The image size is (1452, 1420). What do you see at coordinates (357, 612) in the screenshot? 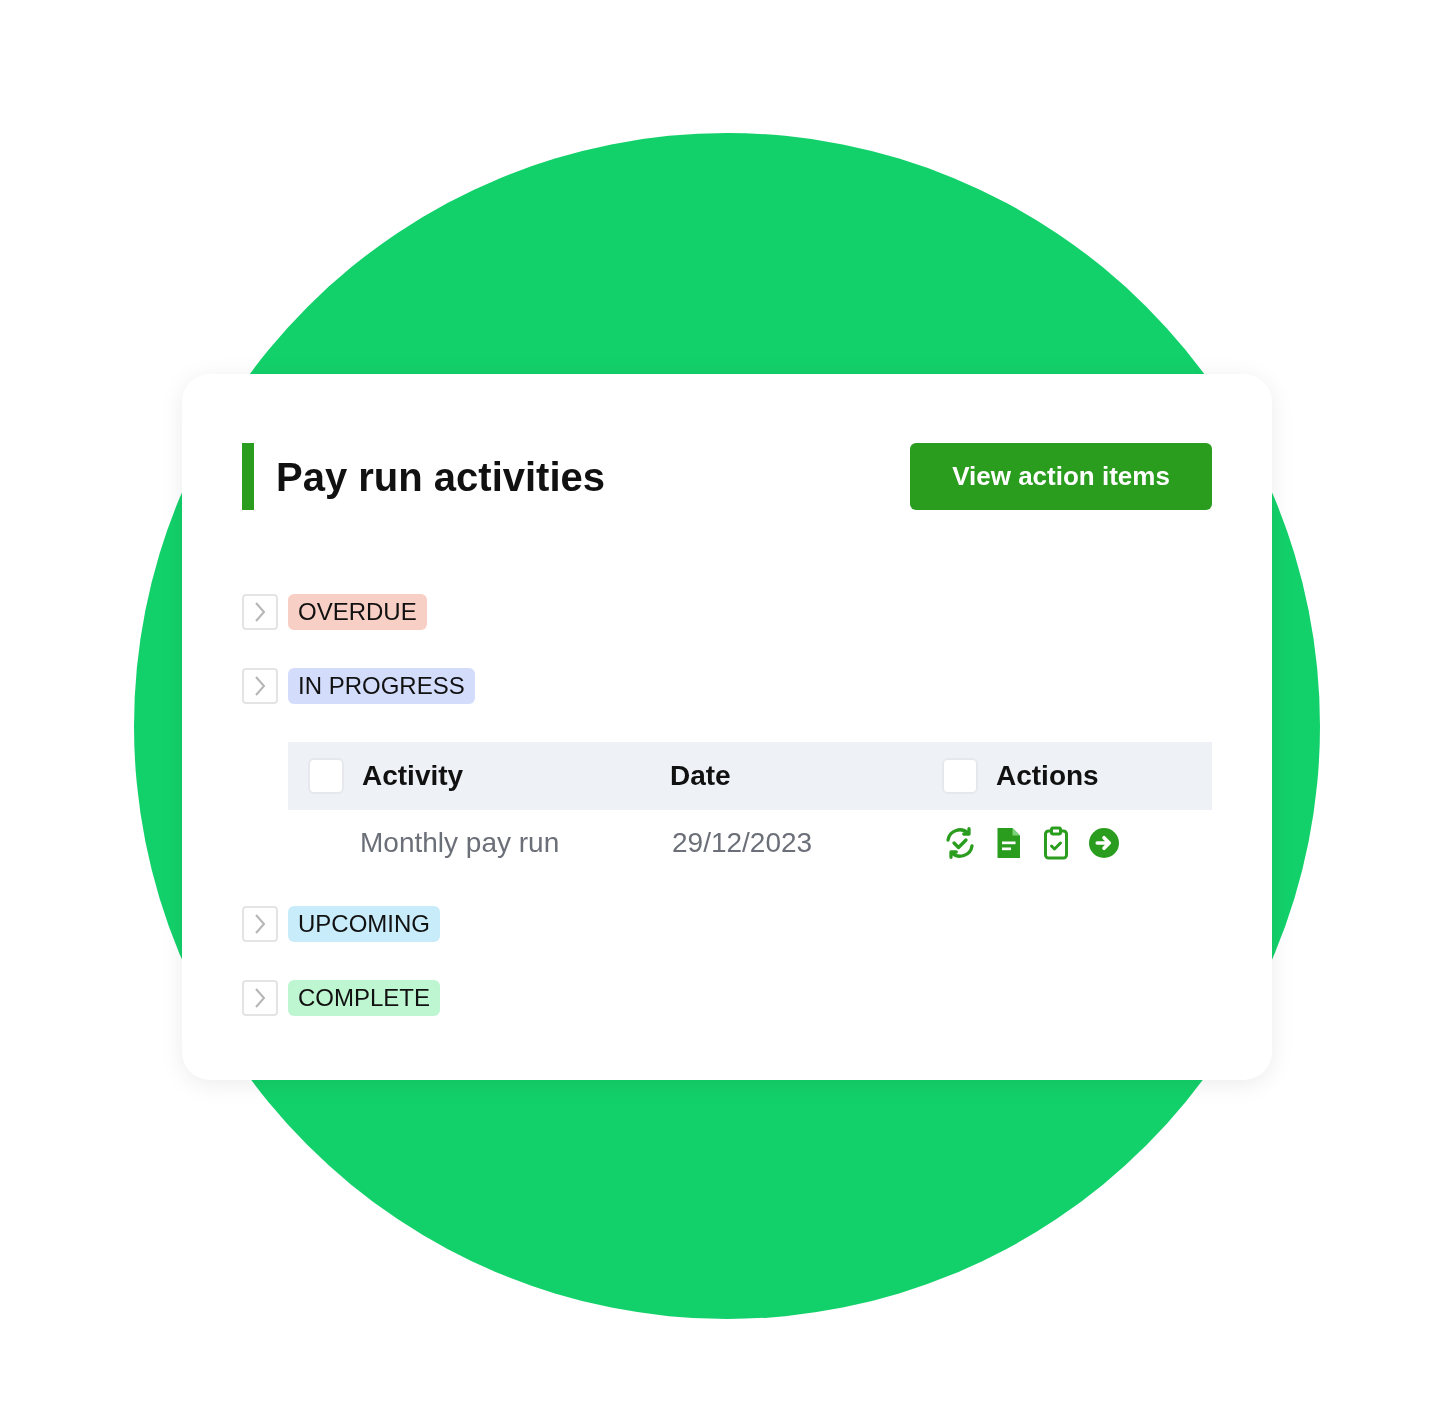
I see `status-tag: OVERDUE` at bounding box center [357, 612].